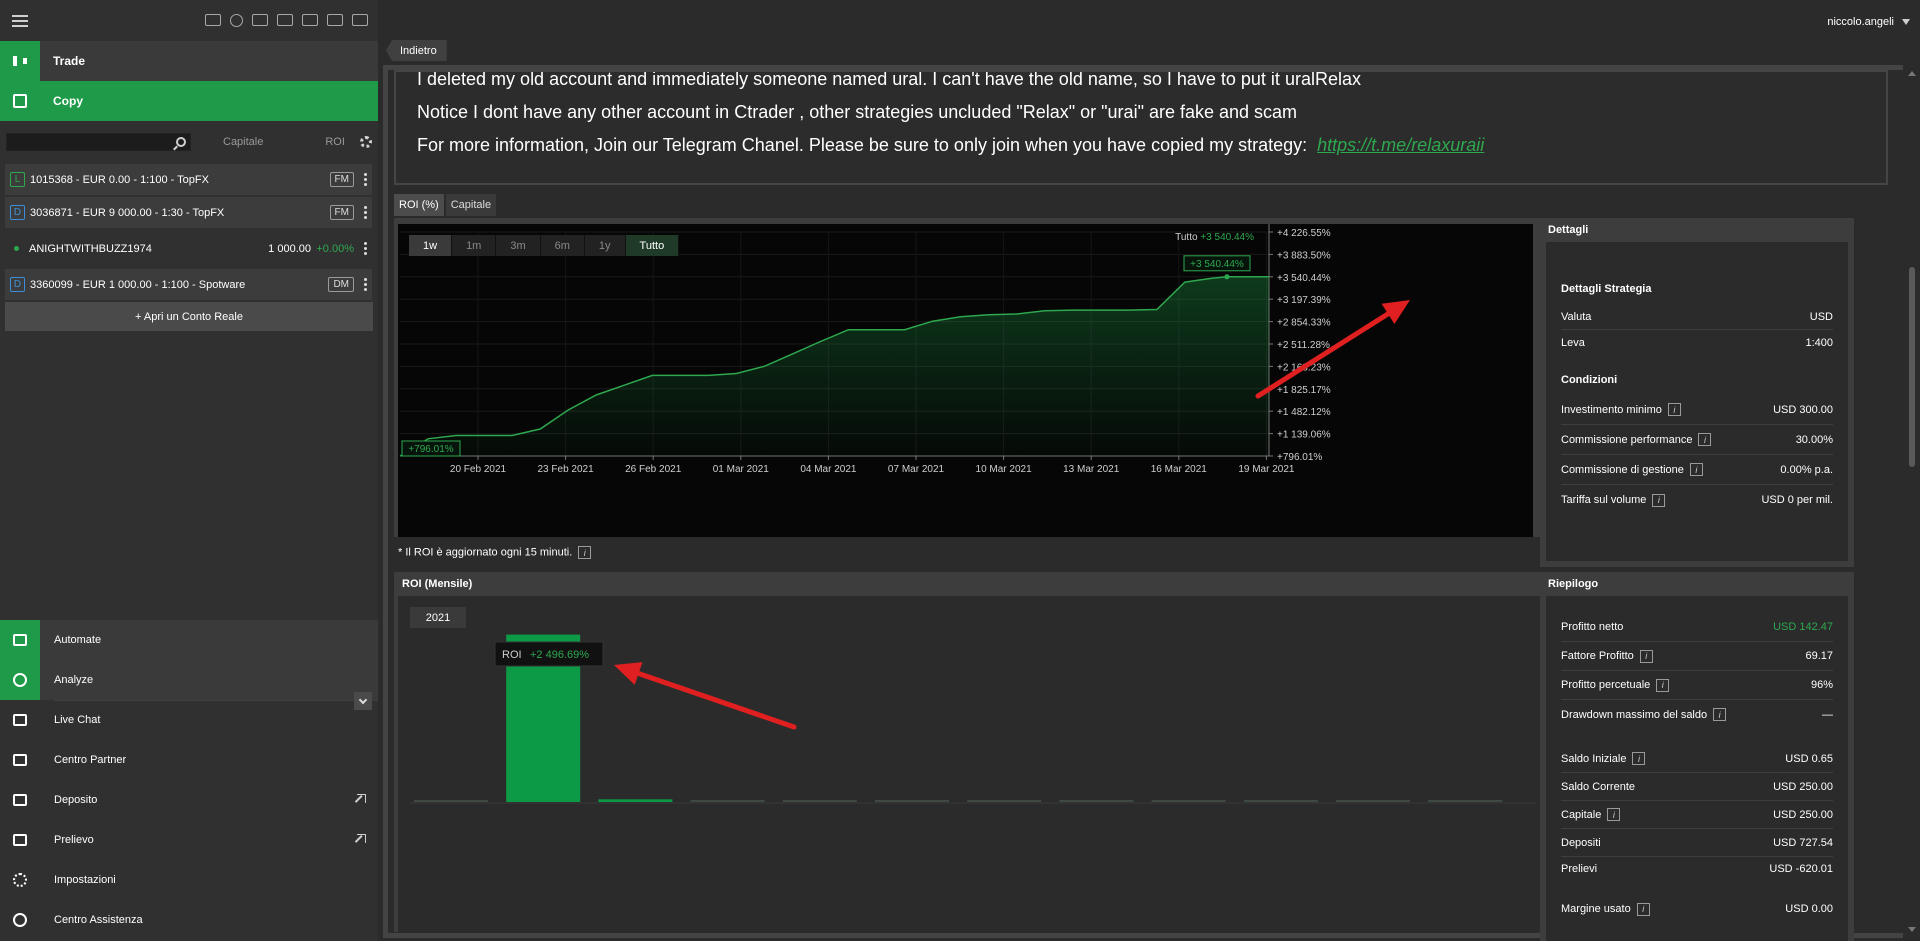  I want to click on timeframe-1w: 1w, so click(431, 245).